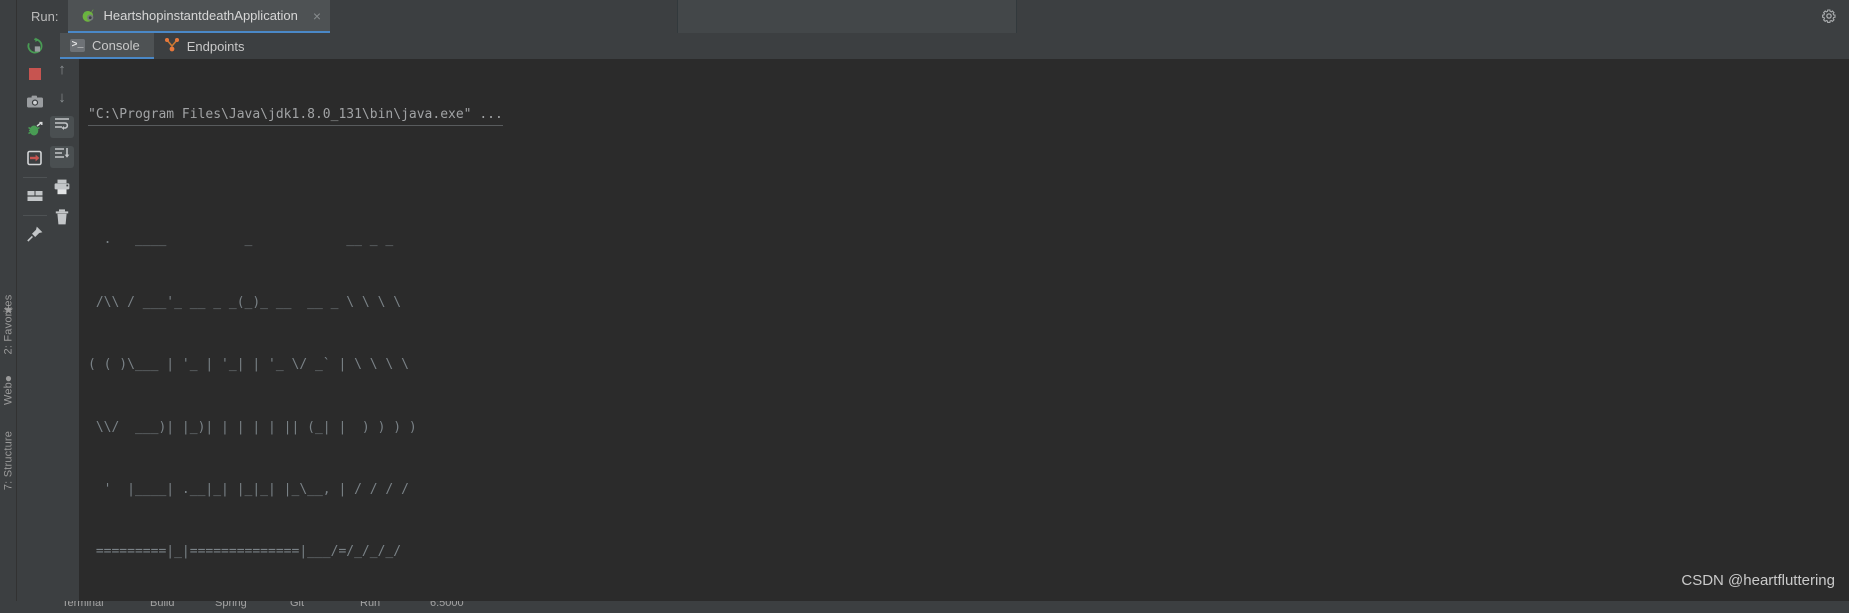 This screenshot has height=613, width=1849. Describe the element at coordinates (62, 283) in the screenshot. I see `console-actions-rail: ↑ ↓` at that location.